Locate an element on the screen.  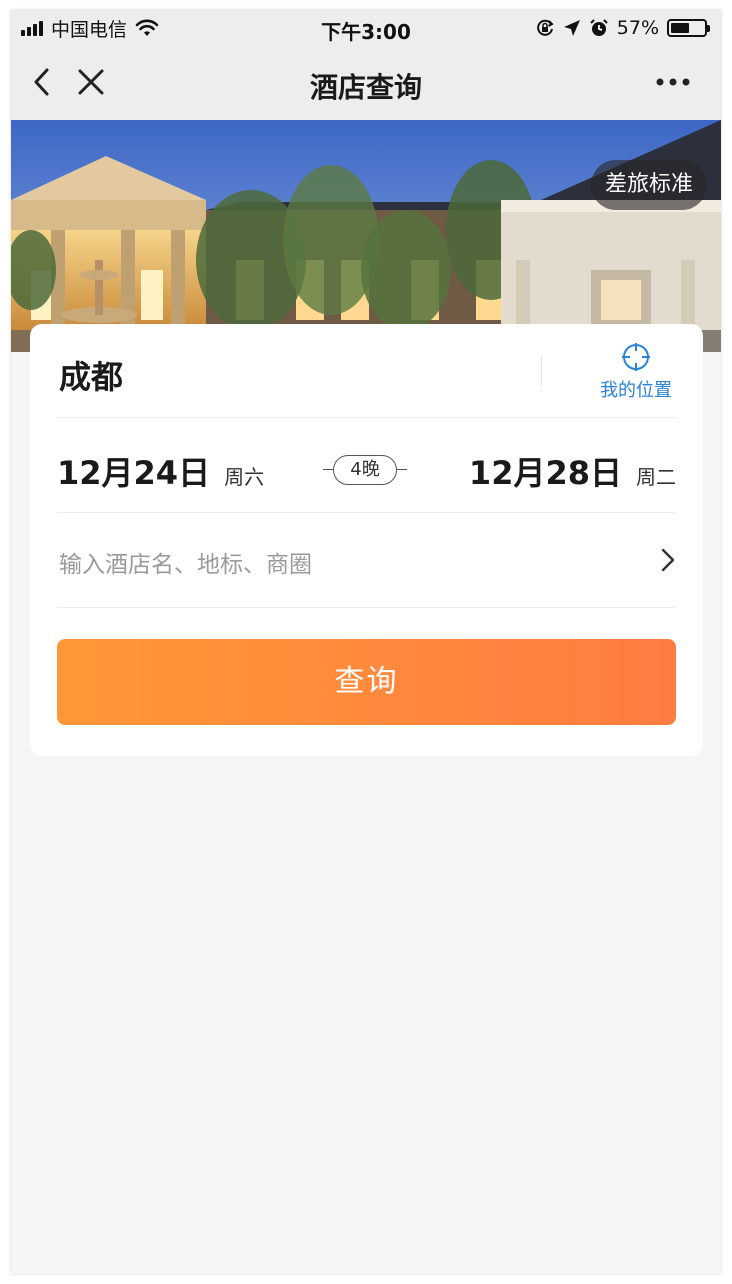
nights-line-left is located at coordinates (328, 469).